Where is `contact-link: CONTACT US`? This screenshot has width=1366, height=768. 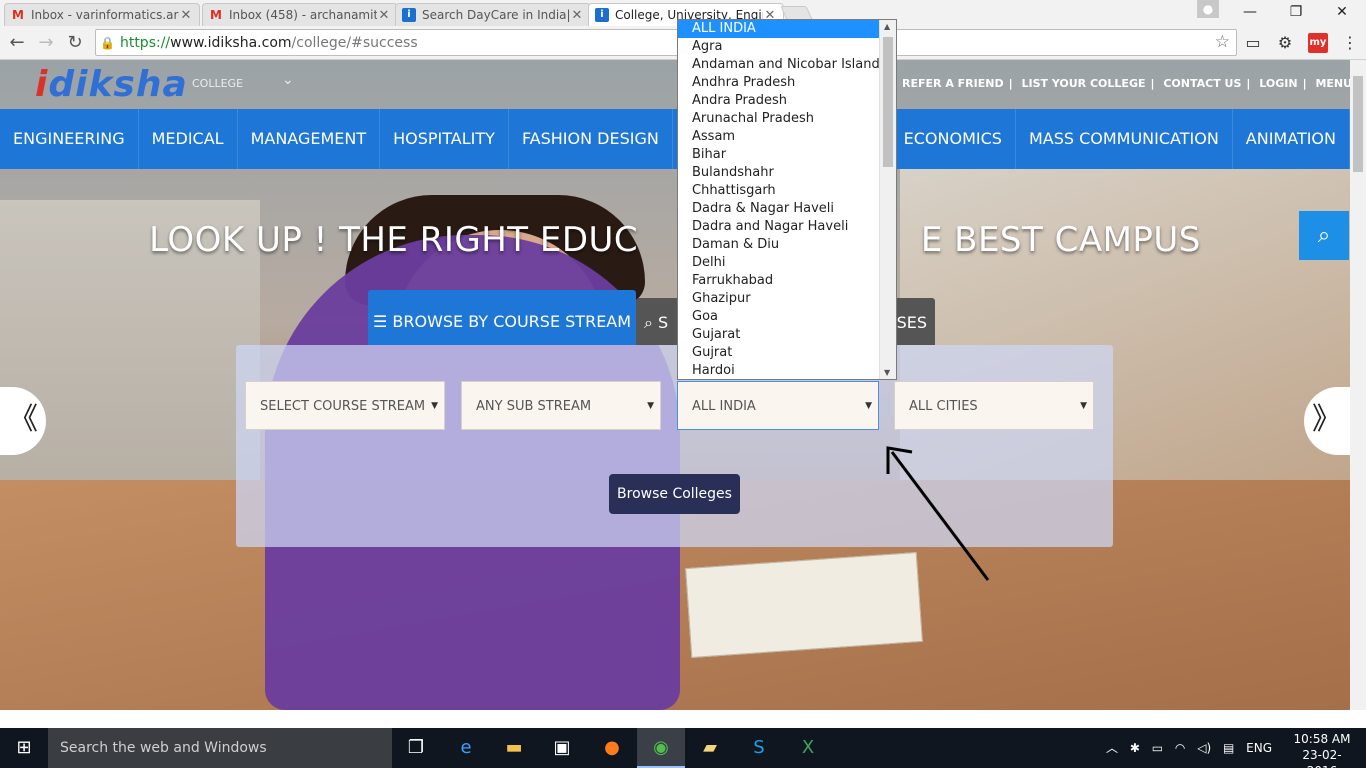
contact-link: CONTACT US is located at coordinates (1202, 83).